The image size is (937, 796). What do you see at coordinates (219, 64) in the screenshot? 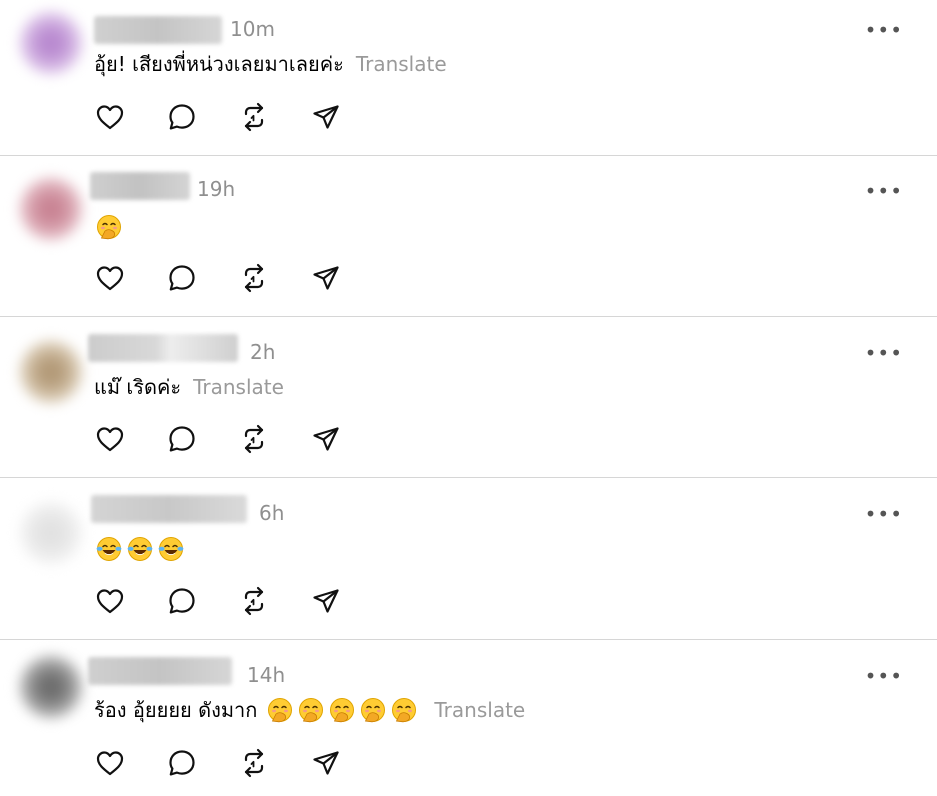
I see `comment-text: อุ้ย! เสียงพี่หน่วงเลยมาเลยค่ะ` at bounding box center [219, 64].